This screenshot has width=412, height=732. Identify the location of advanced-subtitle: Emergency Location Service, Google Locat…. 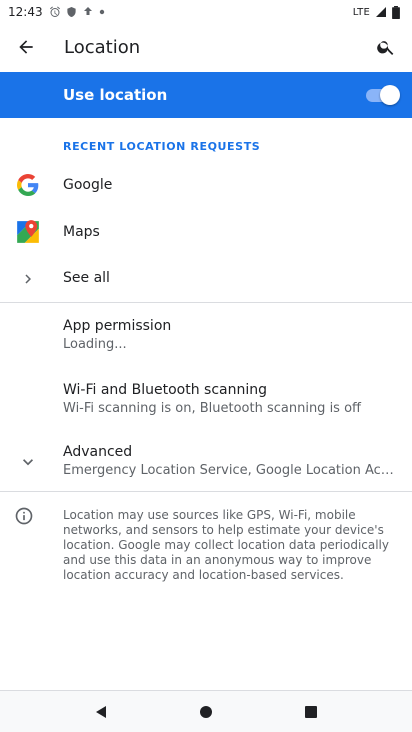
(229, 470).